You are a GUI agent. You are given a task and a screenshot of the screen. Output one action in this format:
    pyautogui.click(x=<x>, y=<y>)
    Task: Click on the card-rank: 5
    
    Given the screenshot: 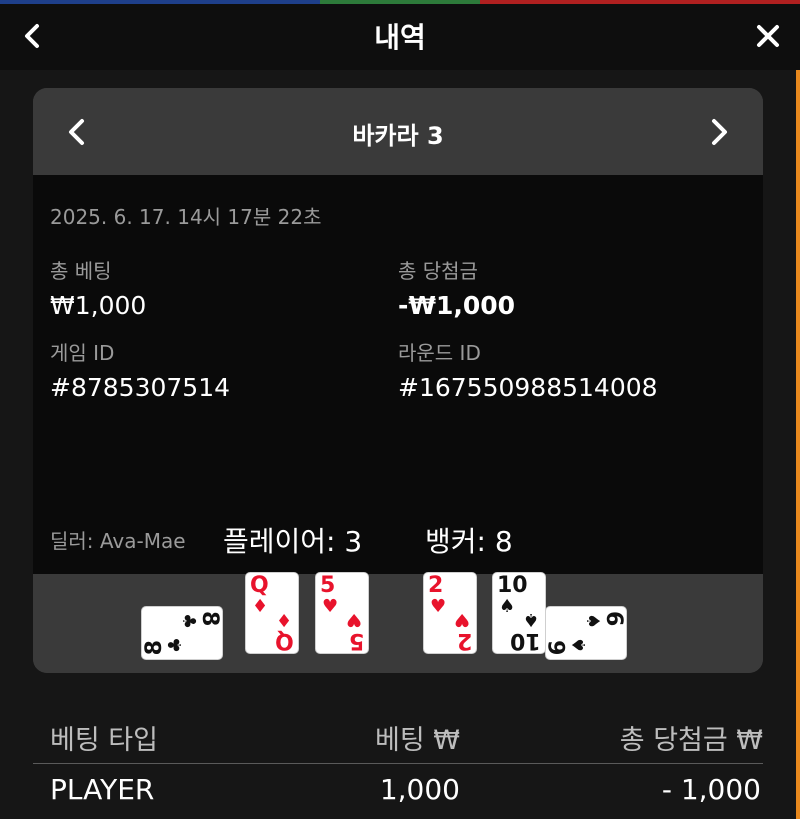 What is the action you would take?
    pyautogui.click(x=356, y=640)
    